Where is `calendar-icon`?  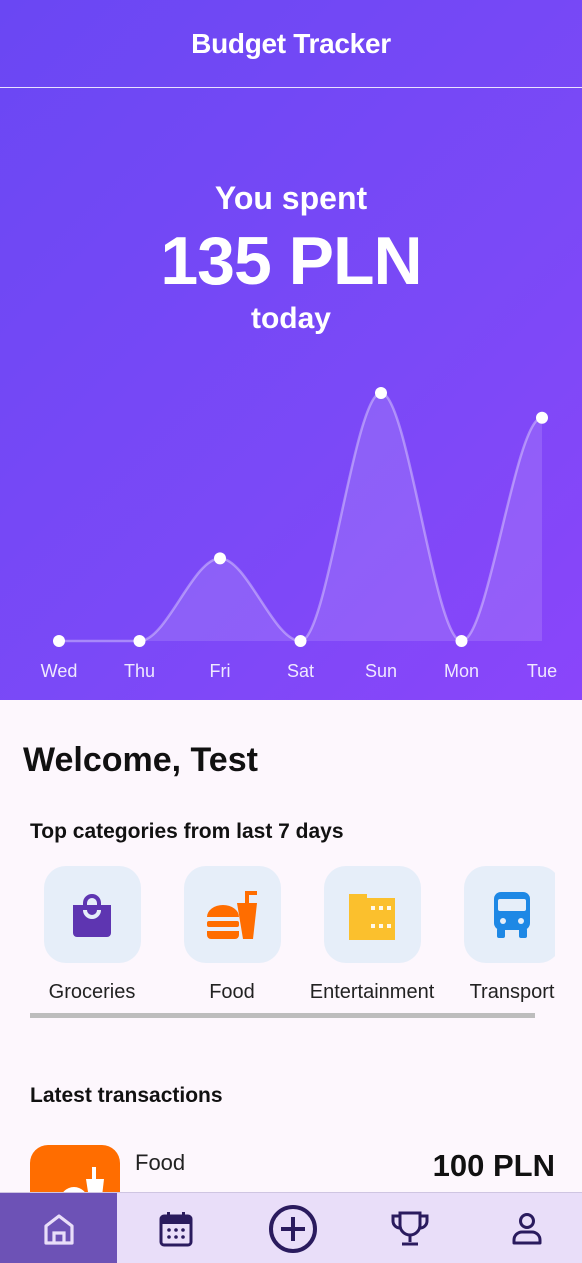 calendar-icon is located at coordinates (175, 1228).